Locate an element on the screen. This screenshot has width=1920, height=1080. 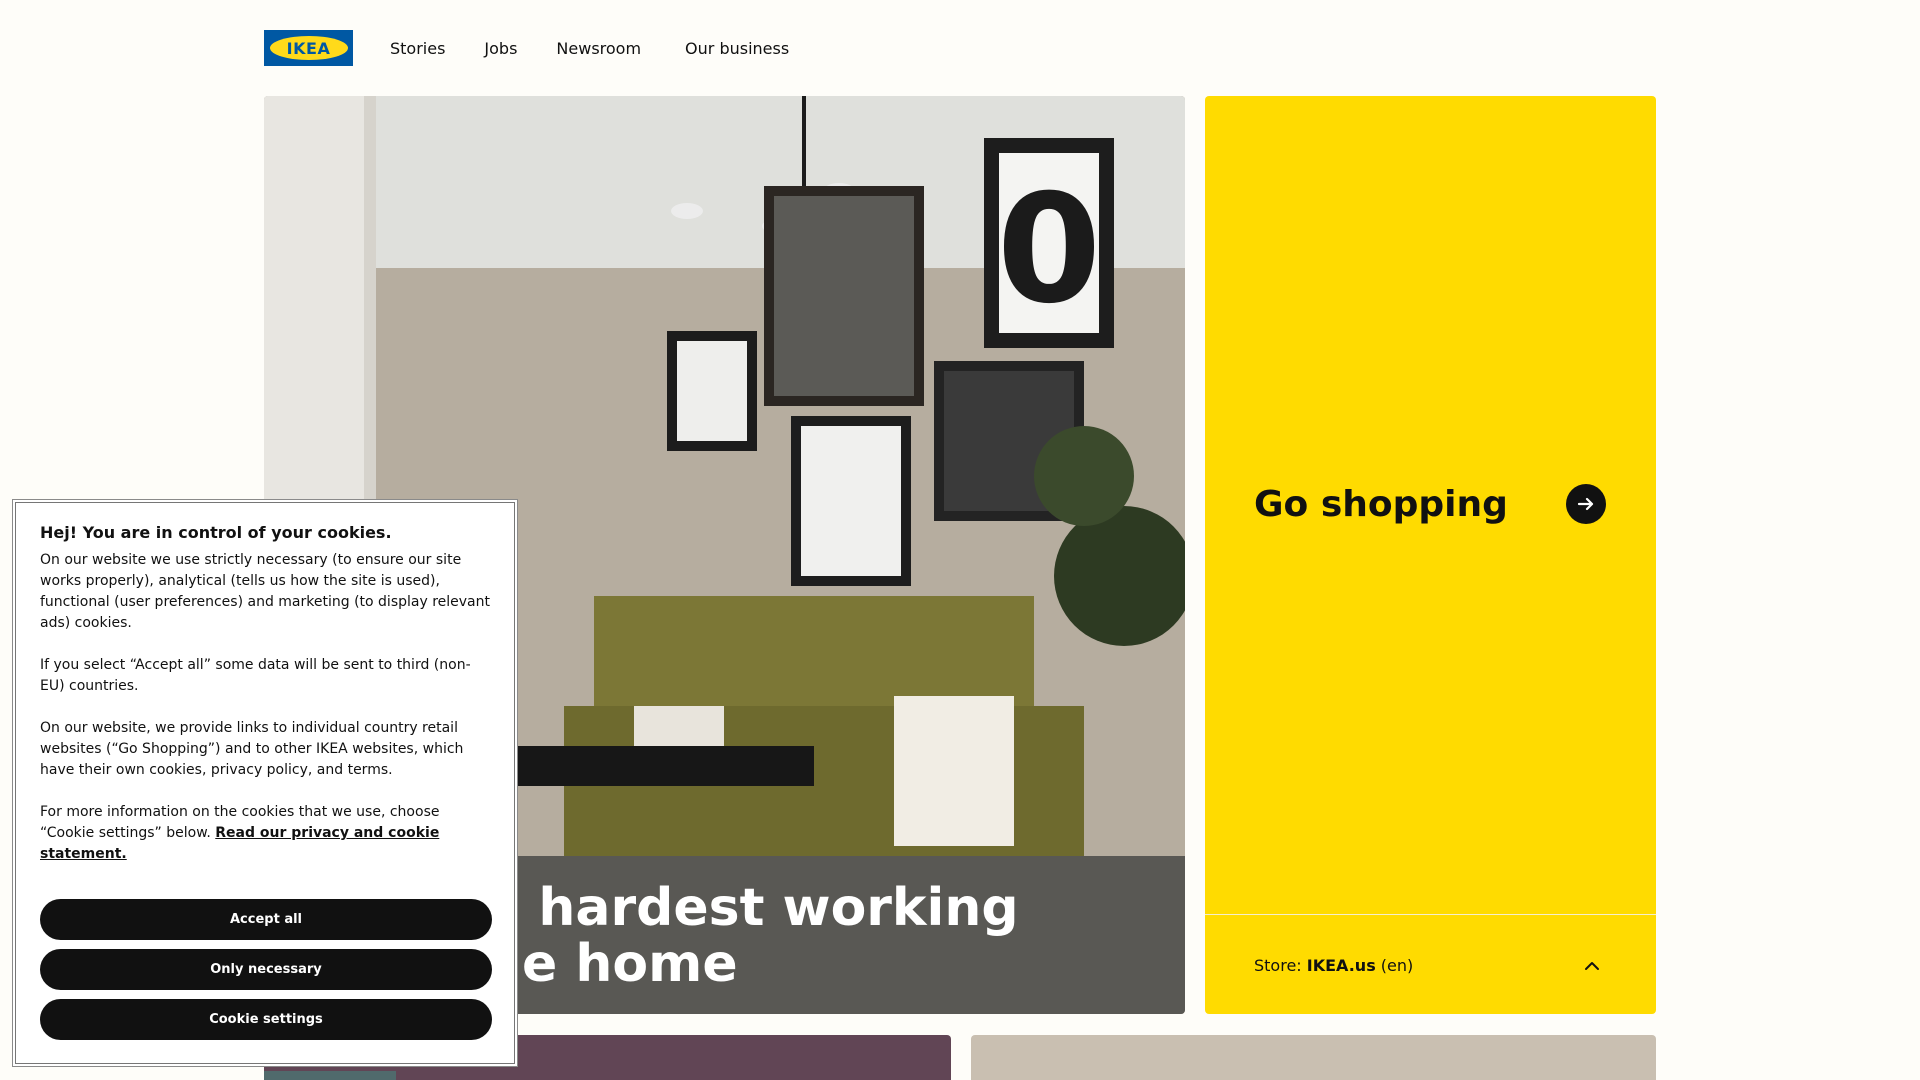
cookie-settings-button: Cookie settings is located at coordinates (266, 1019).